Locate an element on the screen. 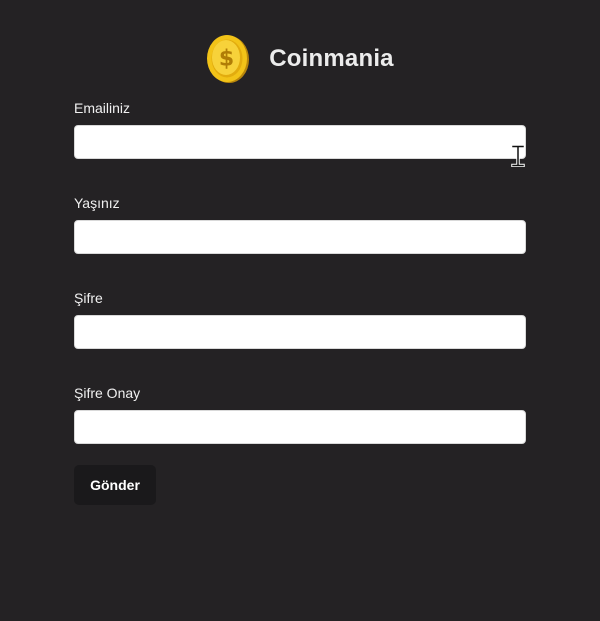  brand-header: $ Coinmania is located at coordinates (300, 59).